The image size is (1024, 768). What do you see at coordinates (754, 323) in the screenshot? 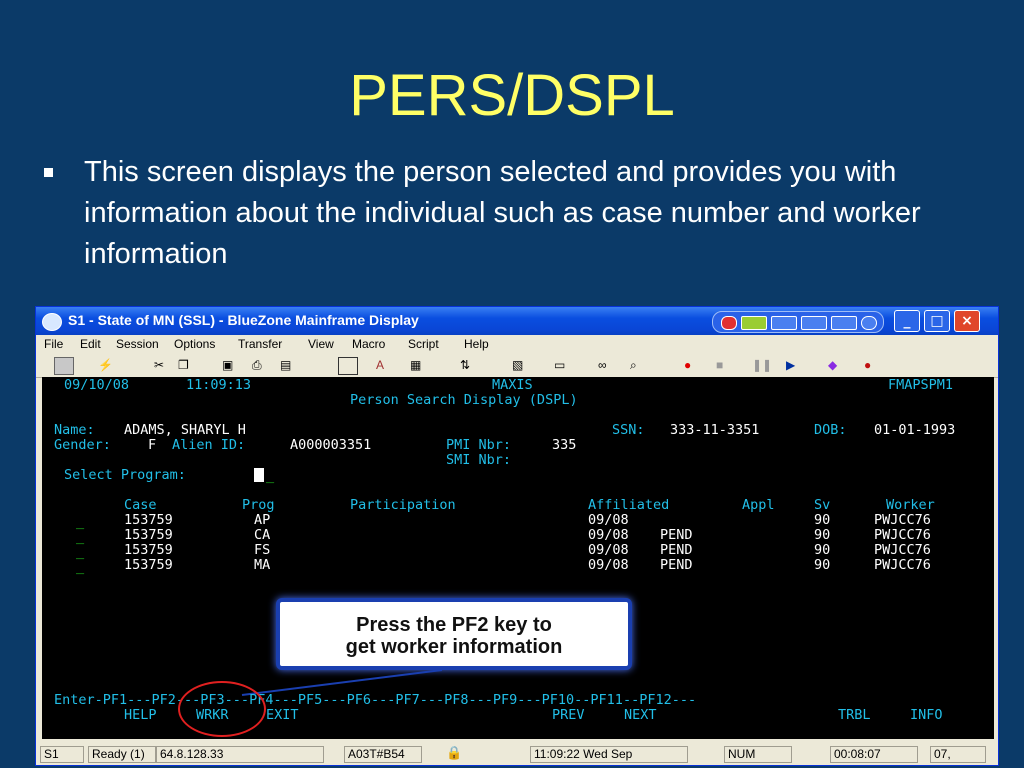
I see `eye-icon` at bounding box center [754, 323].